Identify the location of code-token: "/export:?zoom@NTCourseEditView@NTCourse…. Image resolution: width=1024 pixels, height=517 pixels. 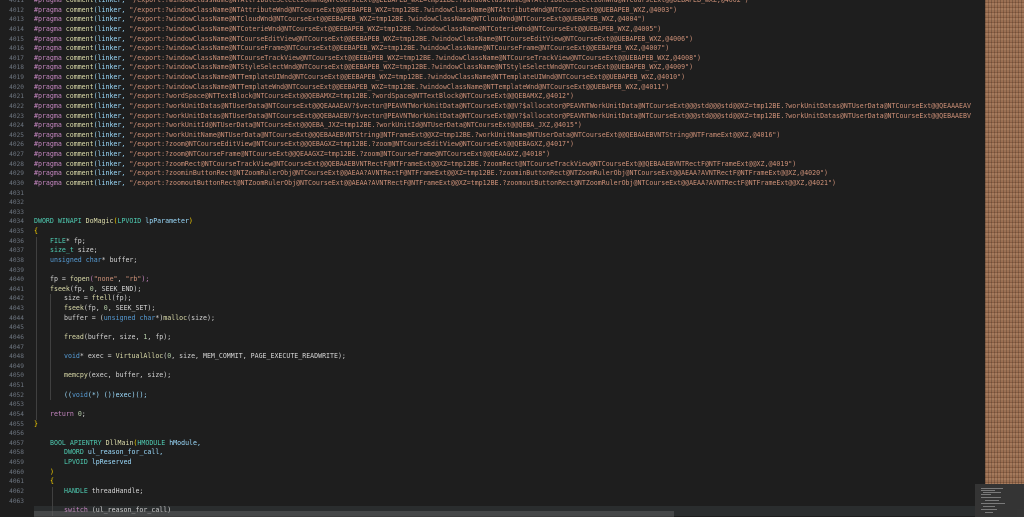
(351, 144).